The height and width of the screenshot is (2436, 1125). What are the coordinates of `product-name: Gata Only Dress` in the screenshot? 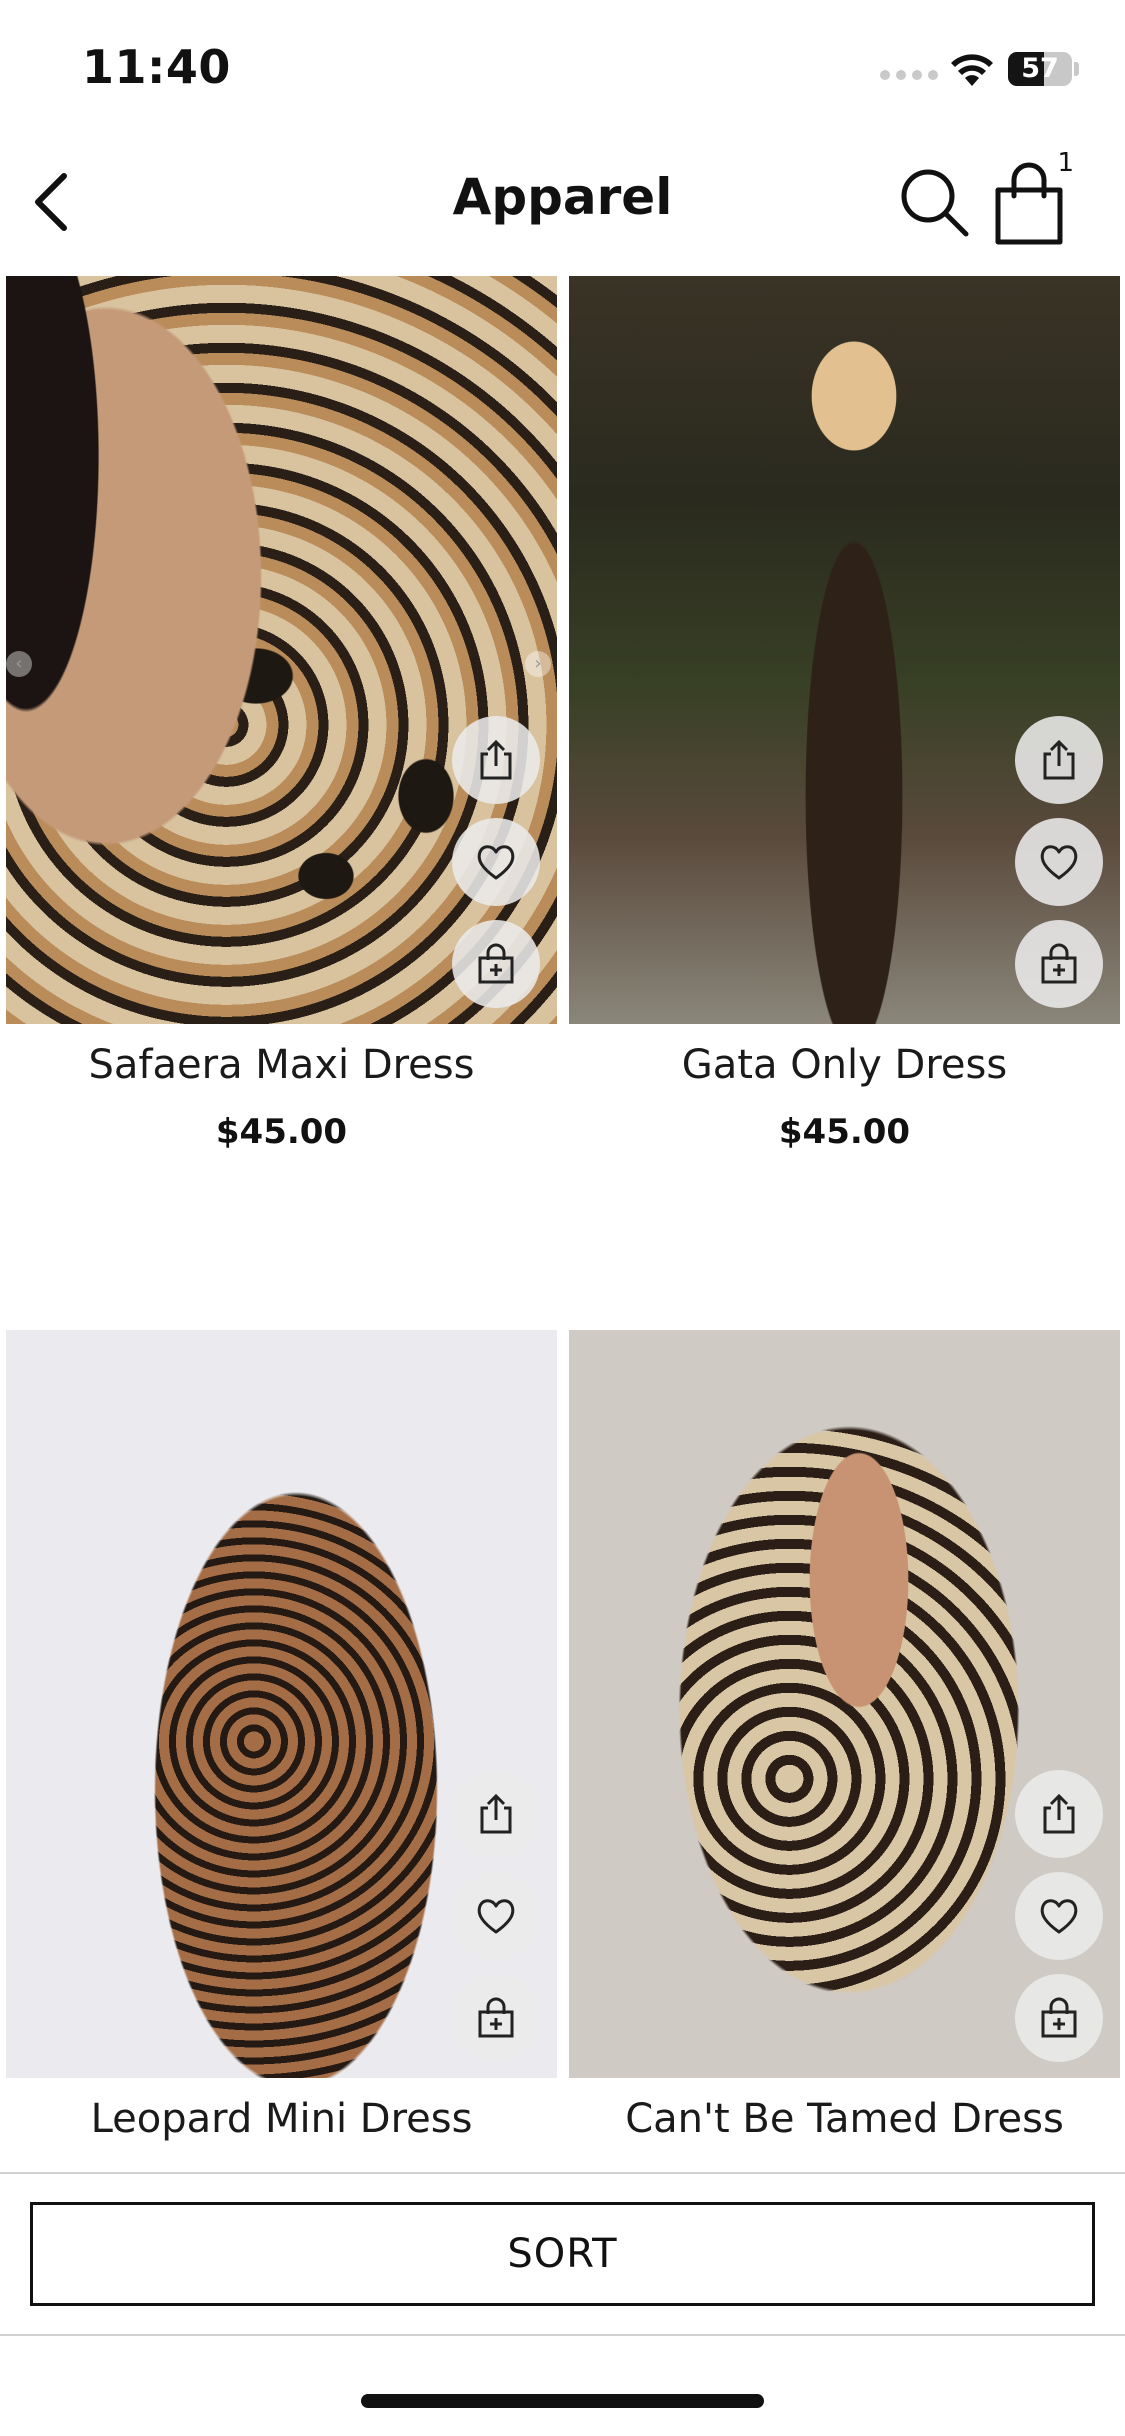 It's located at (844, 1065).